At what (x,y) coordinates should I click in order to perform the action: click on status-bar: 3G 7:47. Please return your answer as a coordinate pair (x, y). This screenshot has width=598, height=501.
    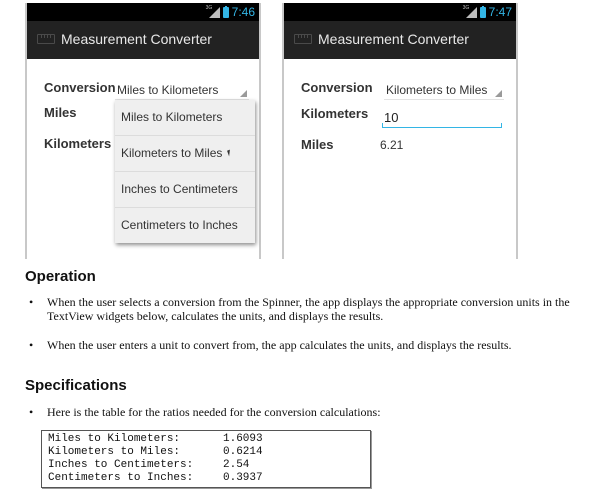
    Looking at the image, I should click on (400, 12).